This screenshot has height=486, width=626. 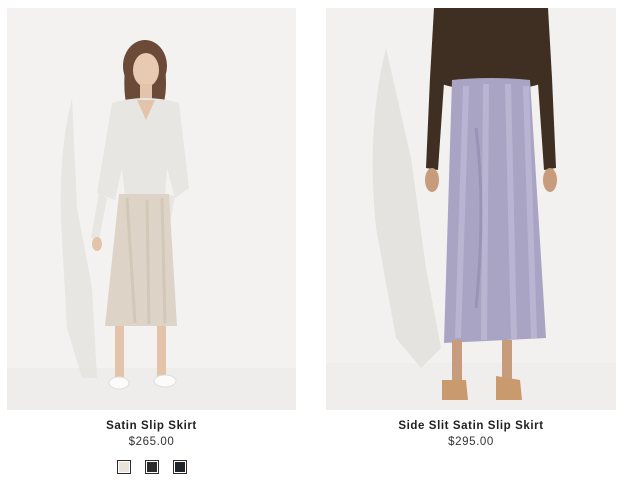 I want to click on color-swatch-charcoal, so click(x=151, y=467).